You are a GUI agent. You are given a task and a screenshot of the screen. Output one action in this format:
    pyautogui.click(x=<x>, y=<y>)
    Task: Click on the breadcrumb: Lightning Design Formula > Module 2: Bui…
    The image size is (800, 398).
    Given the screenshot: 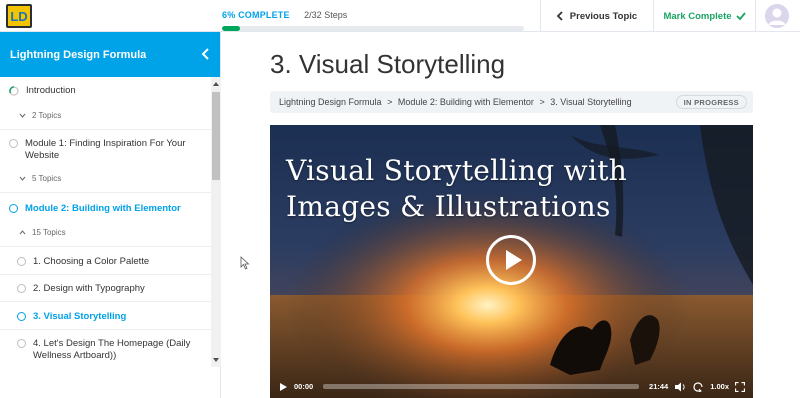 What is the action you would take?
    pyautogui.click(x=455, y=102)
    